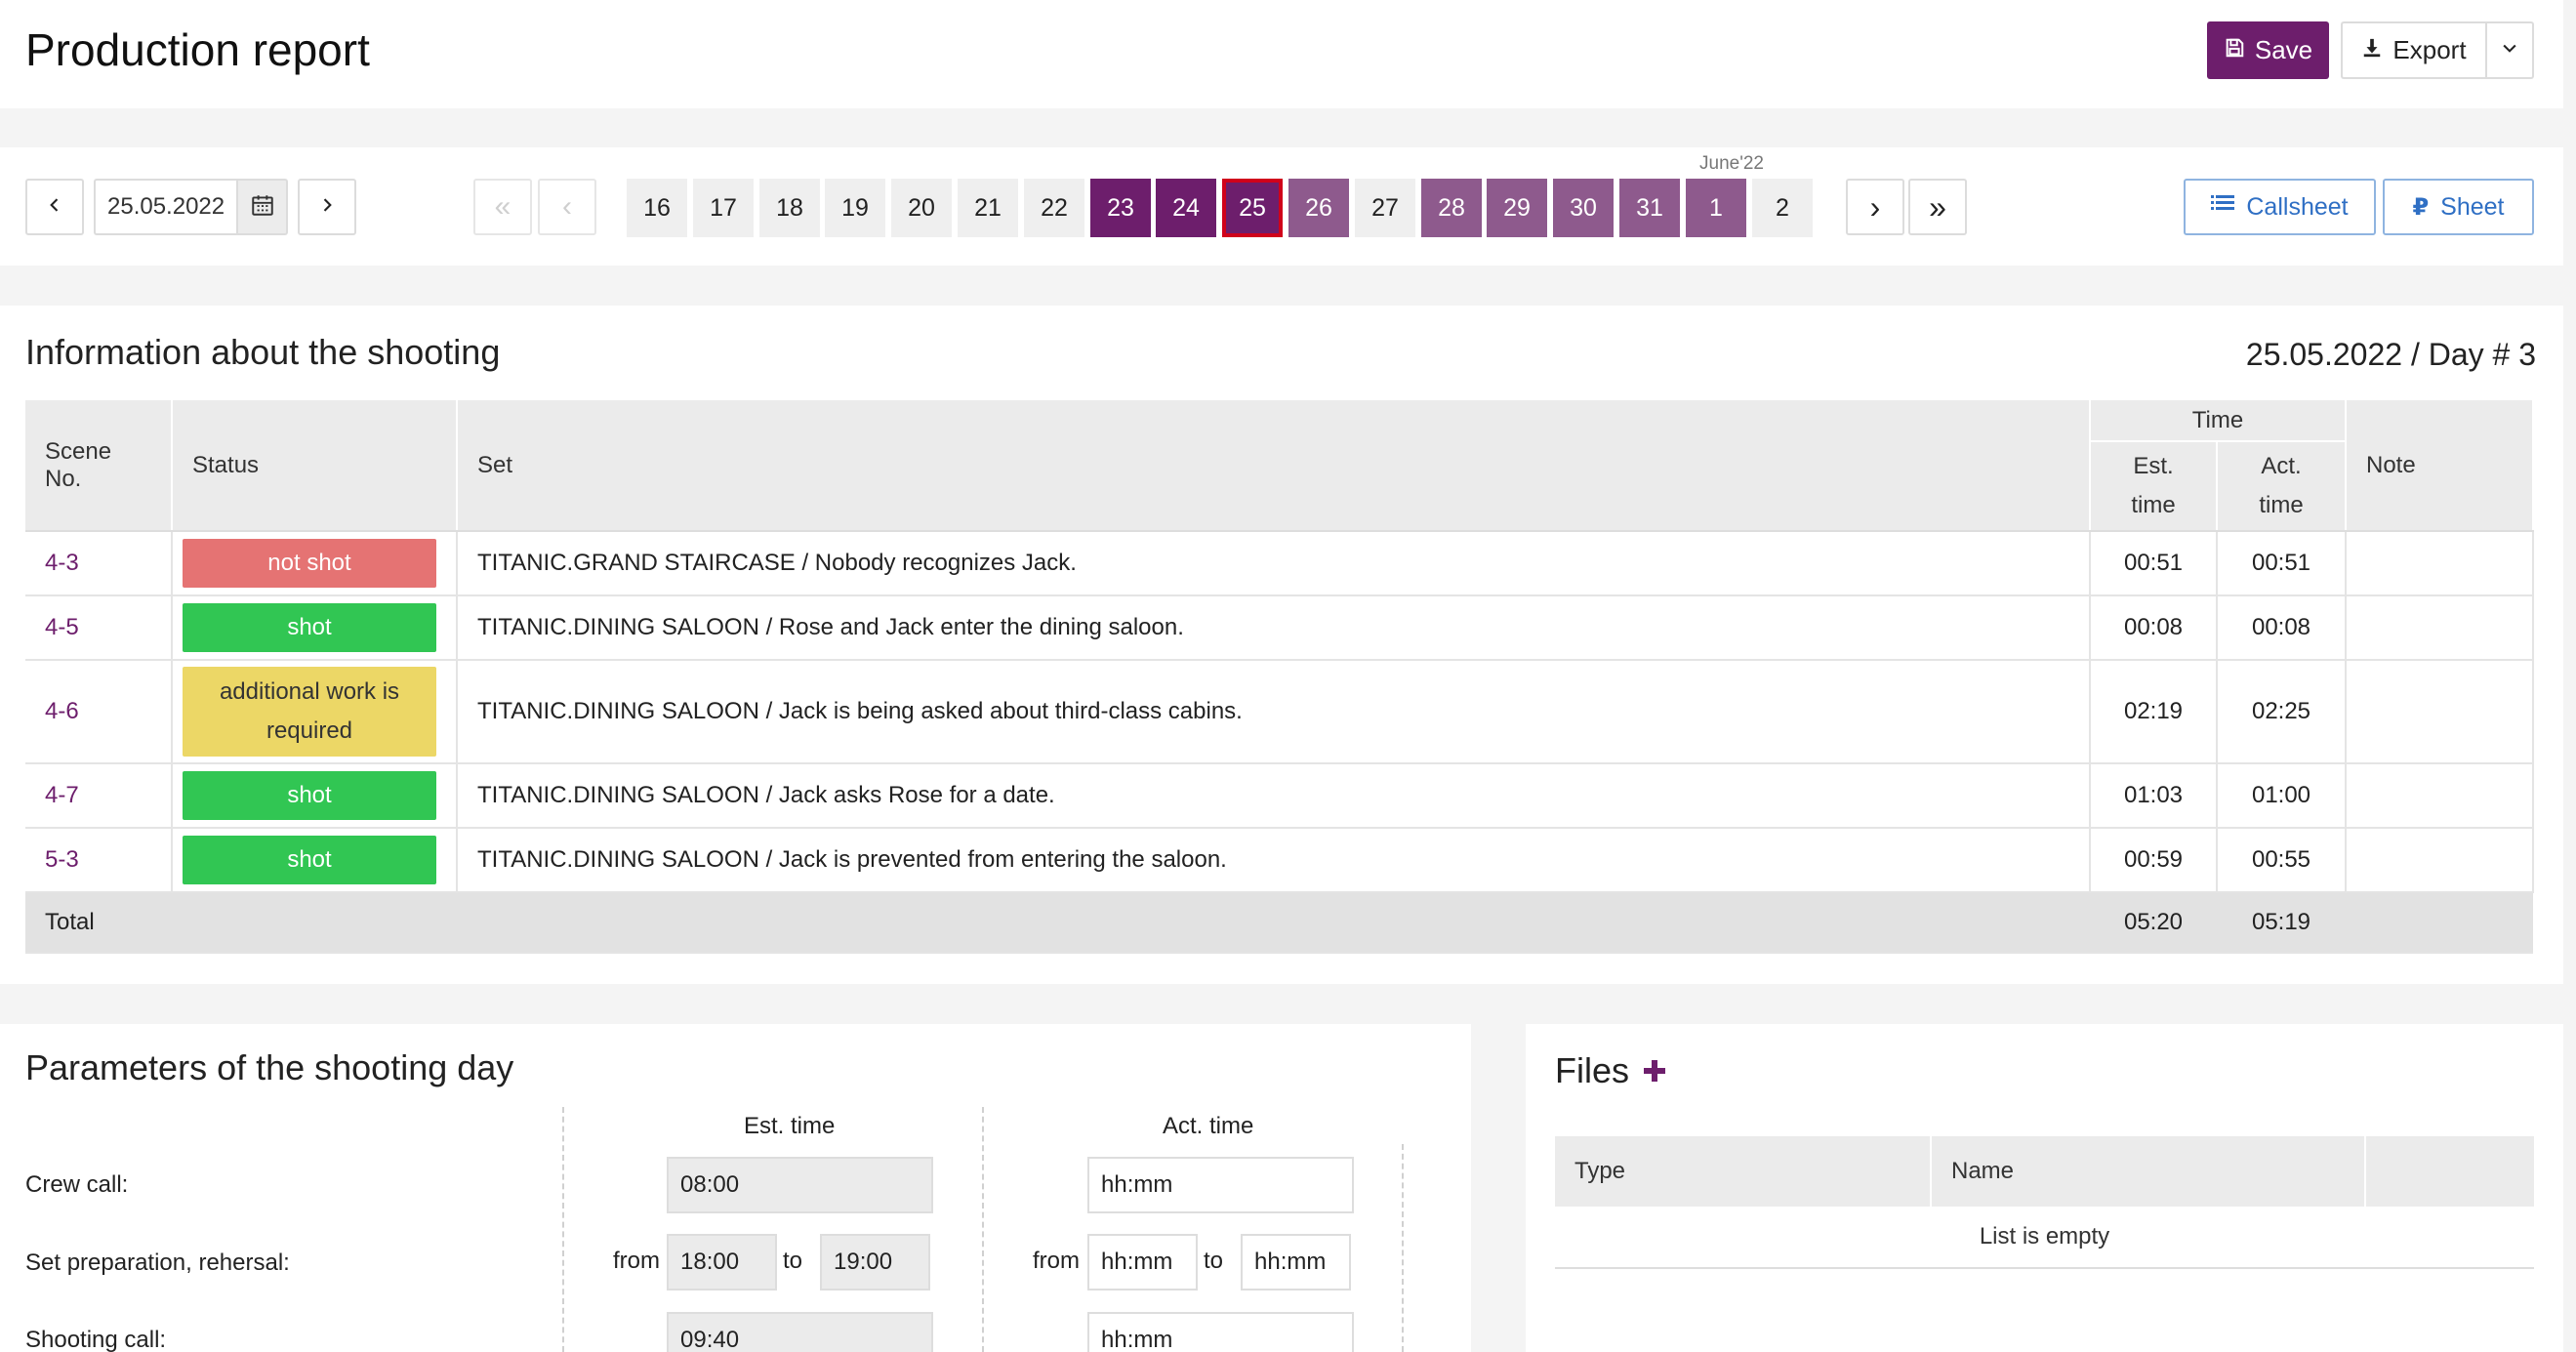 This screenshot has width=2576, height=1352. What do you see at coordinates (1583, 208) in the screenshot?
I see `day-30-button: 30` at bounding box center [1583, 208].